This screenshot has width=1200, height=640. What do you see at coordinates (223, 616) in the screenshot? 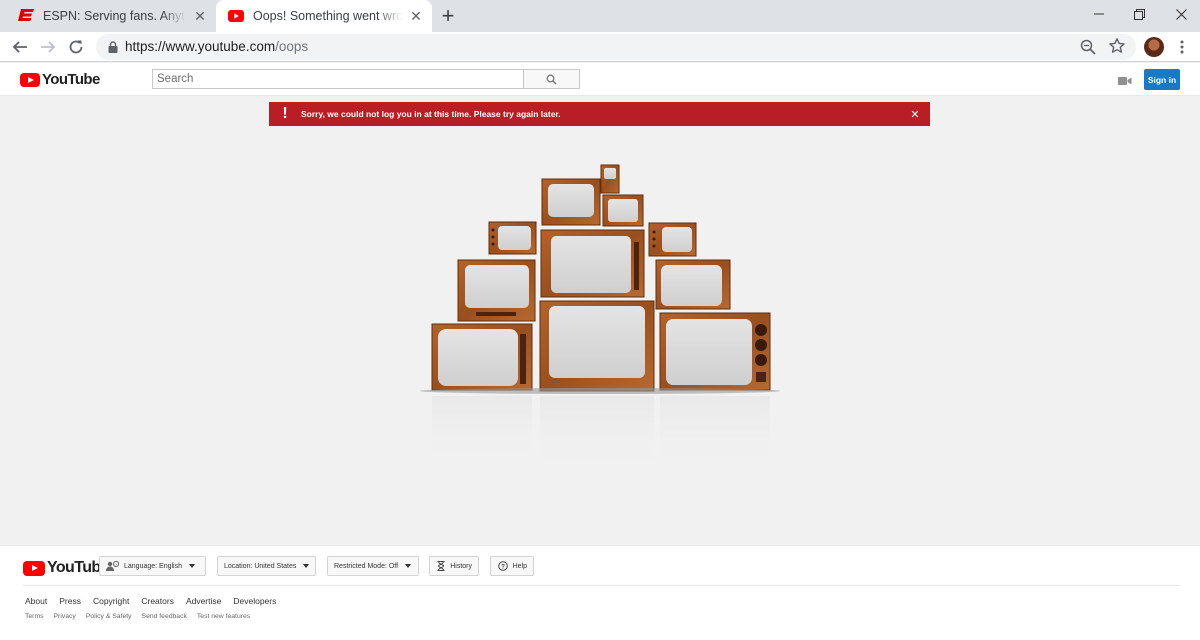
I see `footer-link-test-features: Test new features` at bounding box center [223, 616].